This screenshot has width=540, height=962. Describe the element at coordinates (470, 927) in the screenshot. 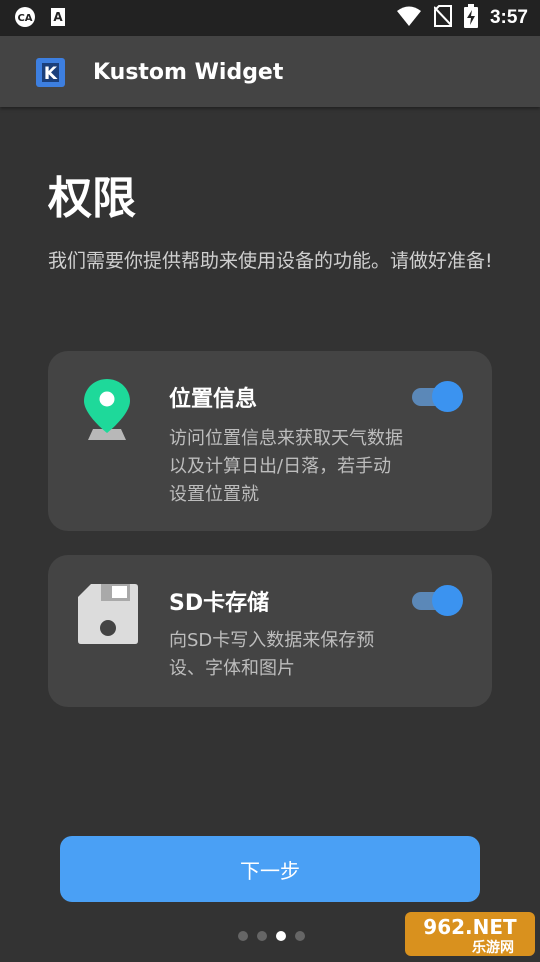

I see `svg-text: 962.NET` at that location.